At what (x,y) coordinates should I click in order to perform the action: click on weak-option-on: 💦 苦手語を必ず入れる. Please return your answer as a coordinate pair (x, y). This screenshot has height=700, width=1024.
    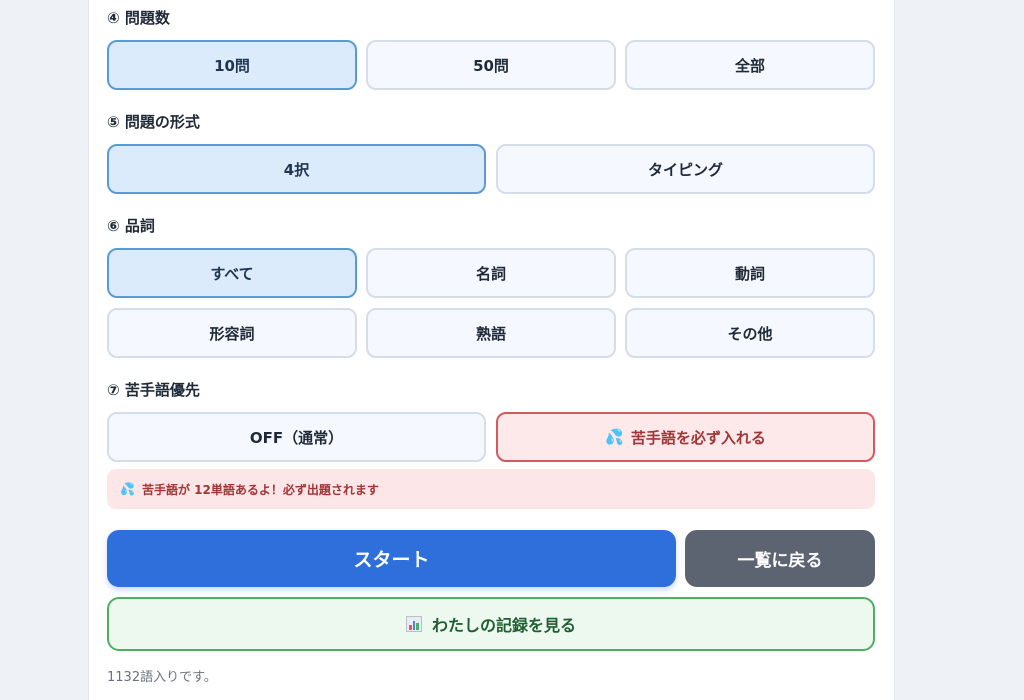
    Looking at the image, I should click on (685, 437).